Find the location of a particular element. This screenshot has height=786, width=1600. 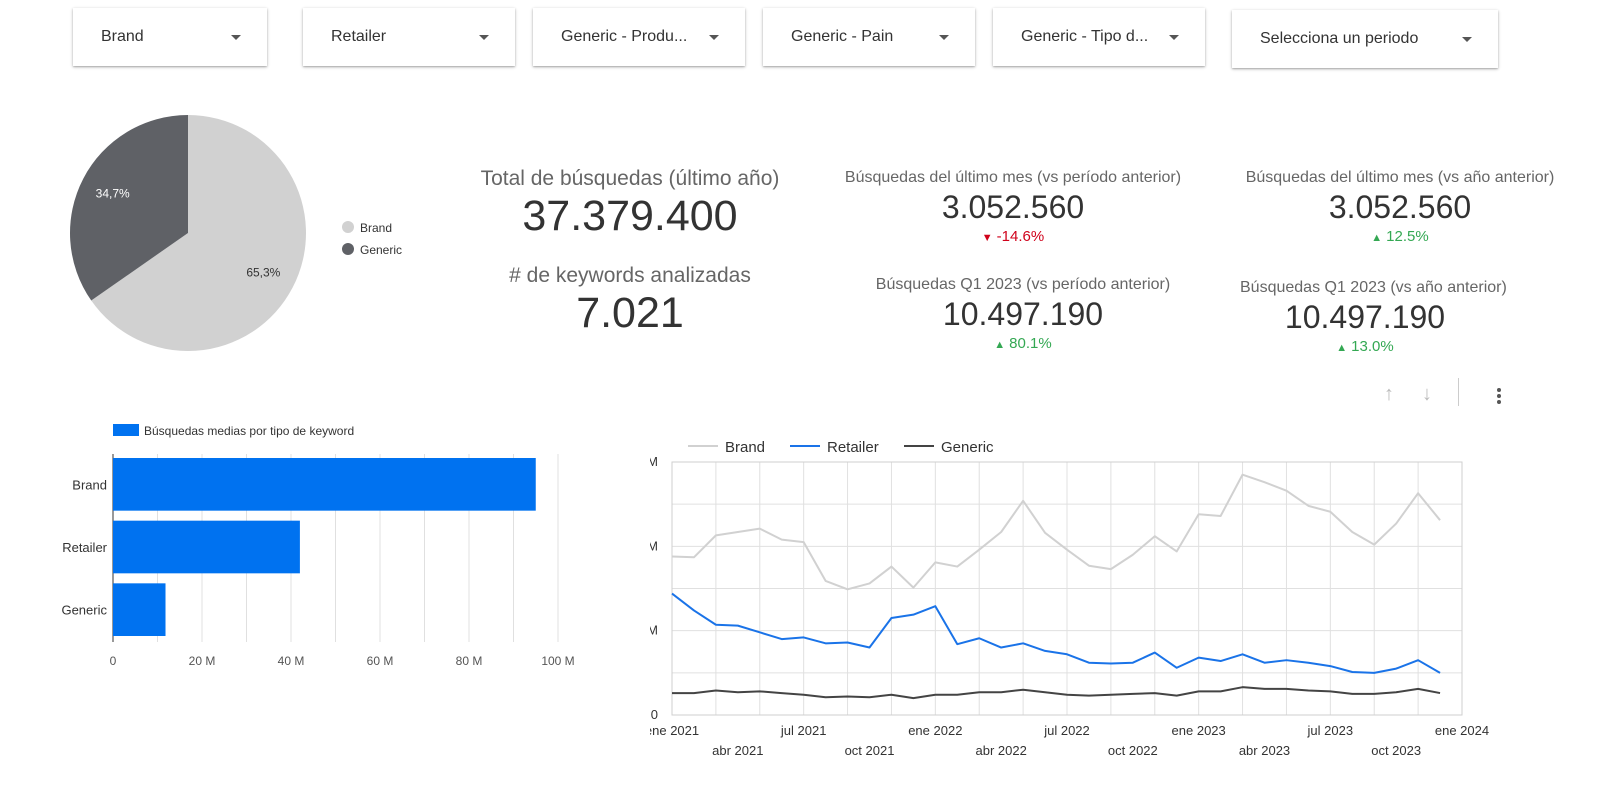

line-legend: Brand Retailer Generic is located at coordinates (841, 447).